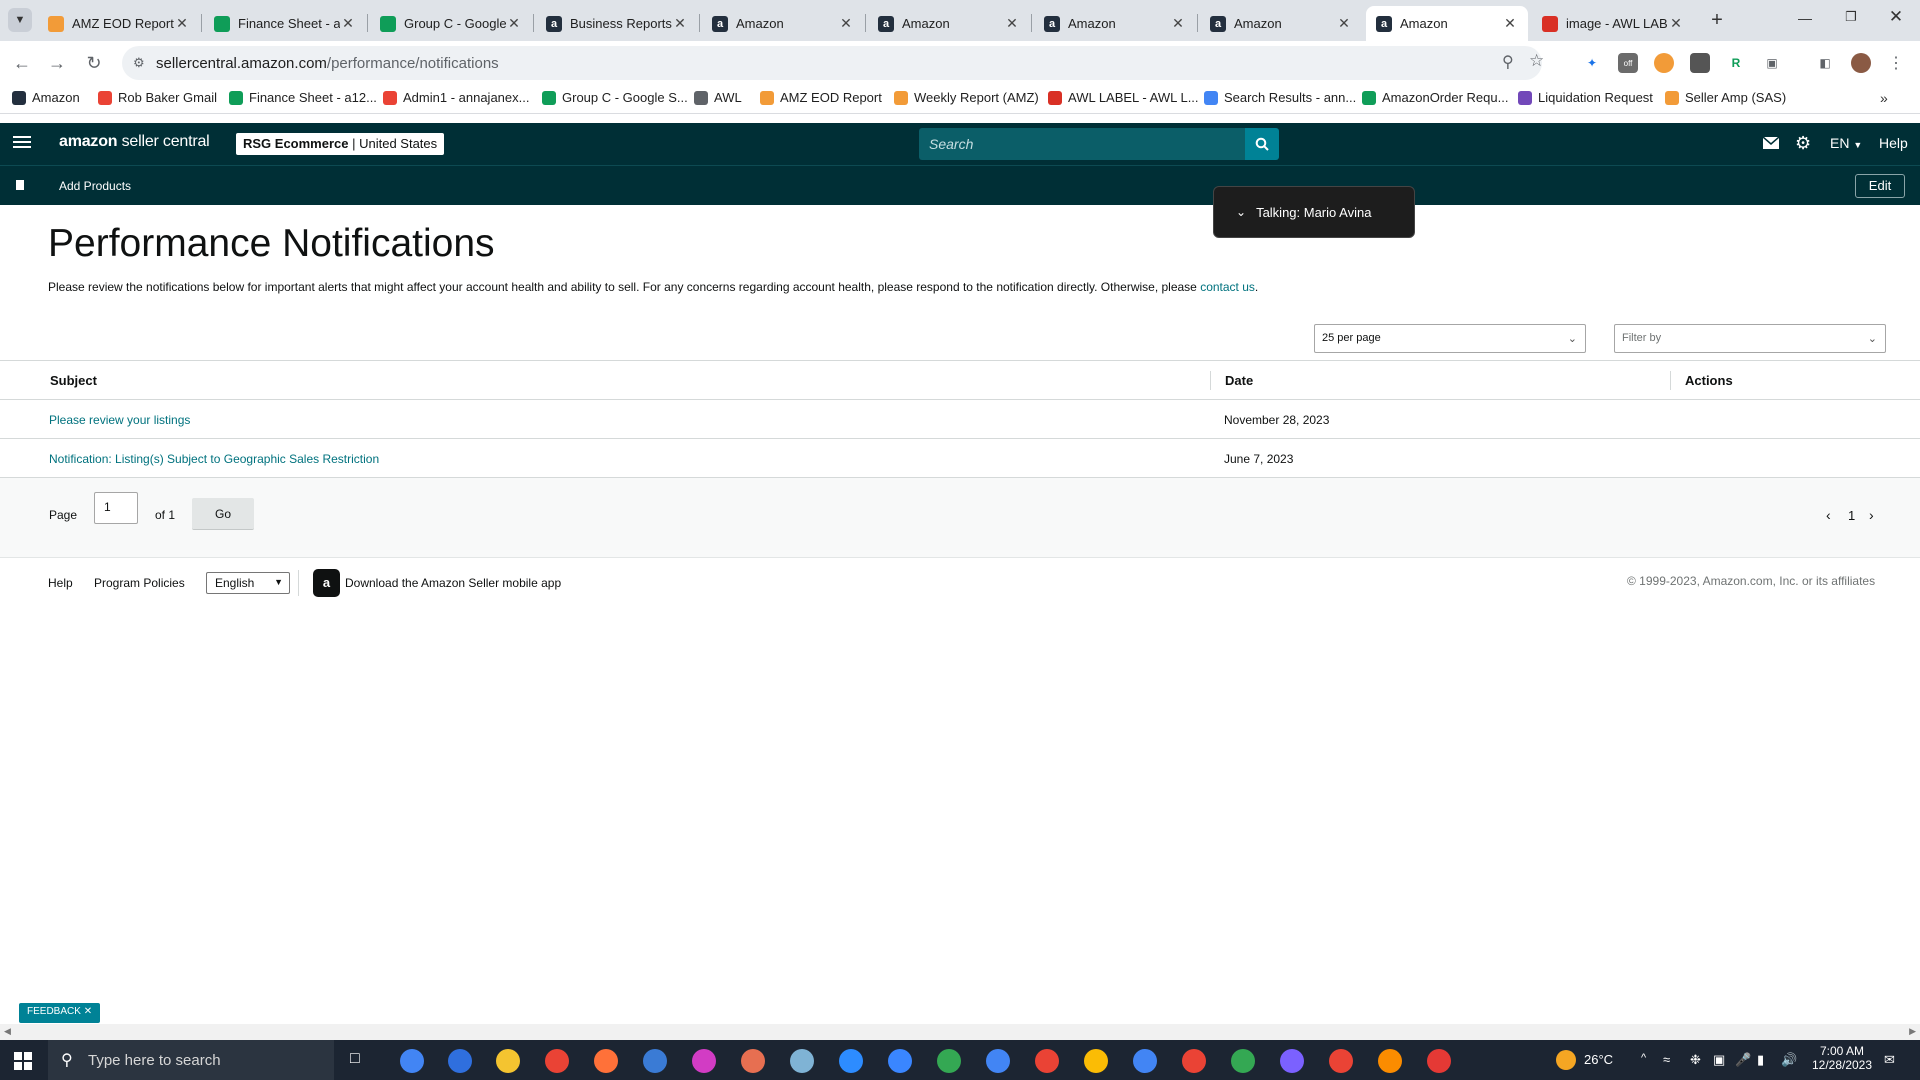  What do you see at coordinates (1893, 143) in the screenshot?
I see `help-link: Help` at bounding box center [1893, 143].